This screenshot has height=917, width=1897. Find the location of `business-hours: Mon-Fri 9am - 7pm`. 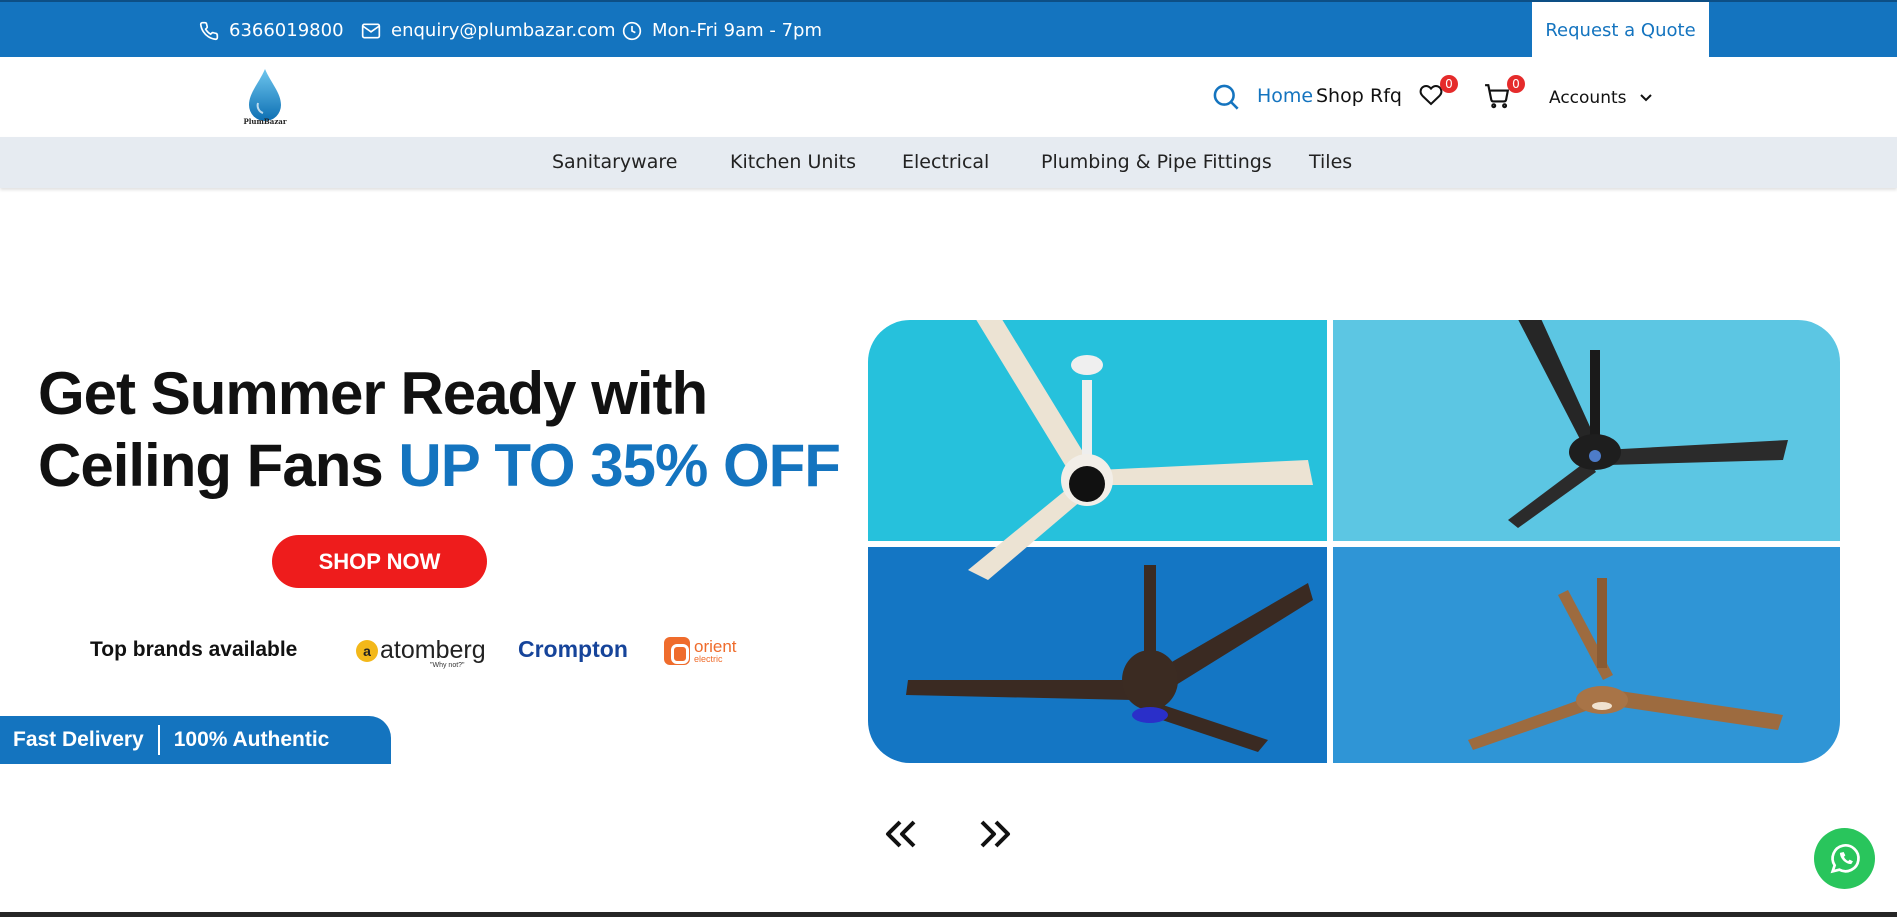

business-hours: Mon-Fri 9am - 7pm is located at coordinates (722, 30).